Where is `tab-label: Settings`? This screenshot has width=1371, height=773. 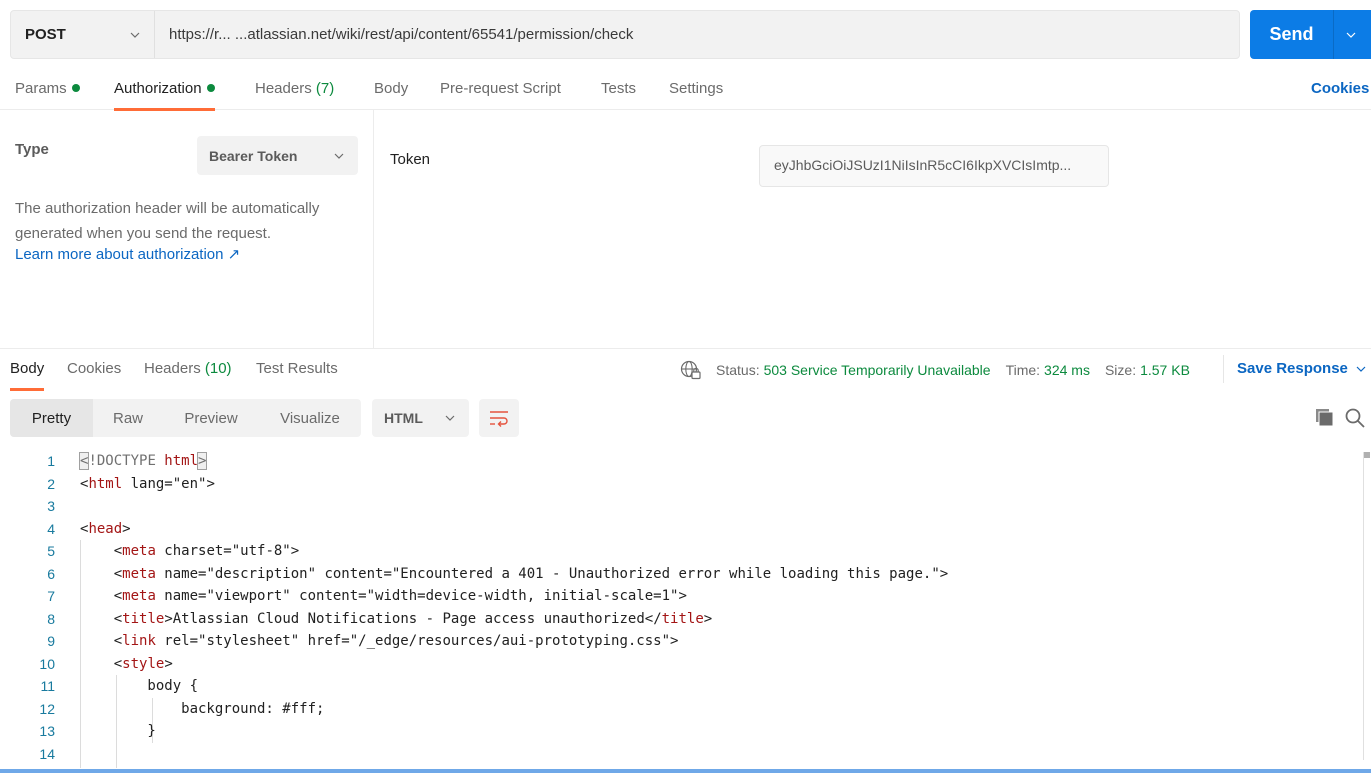 tab-label: Settings is located at coordinates (696, 88).